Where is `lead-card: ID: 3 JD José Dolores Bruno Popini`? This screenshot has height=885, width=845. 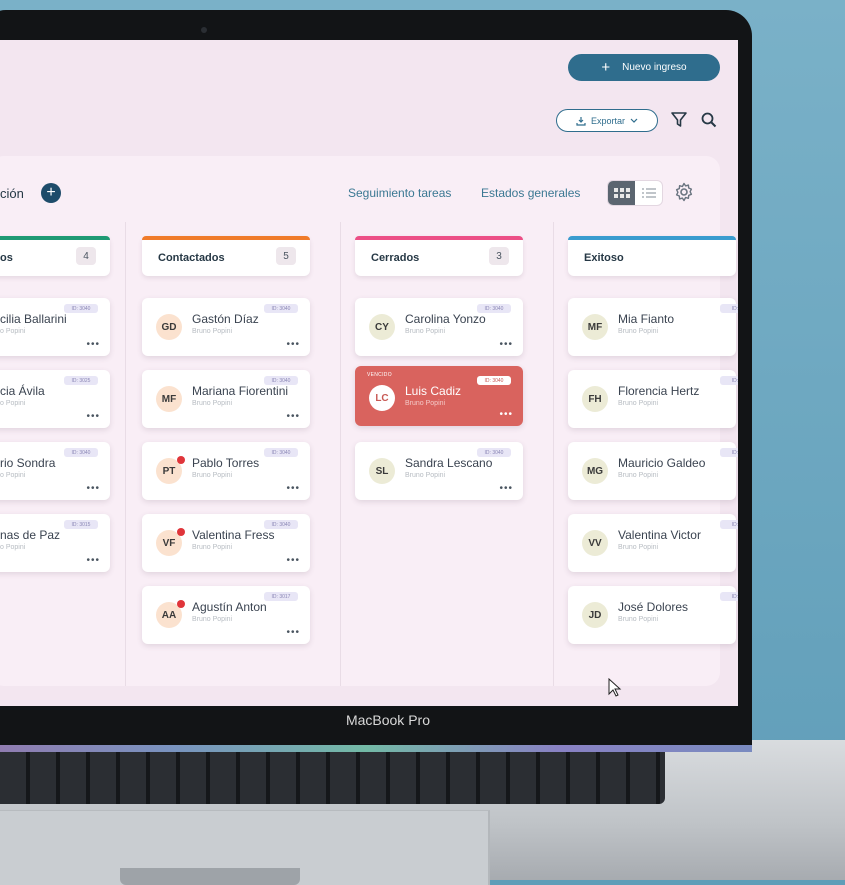
lead-card: ID: 3 JD José Dolores Bruno Popini is located at coordinates (653, 615).